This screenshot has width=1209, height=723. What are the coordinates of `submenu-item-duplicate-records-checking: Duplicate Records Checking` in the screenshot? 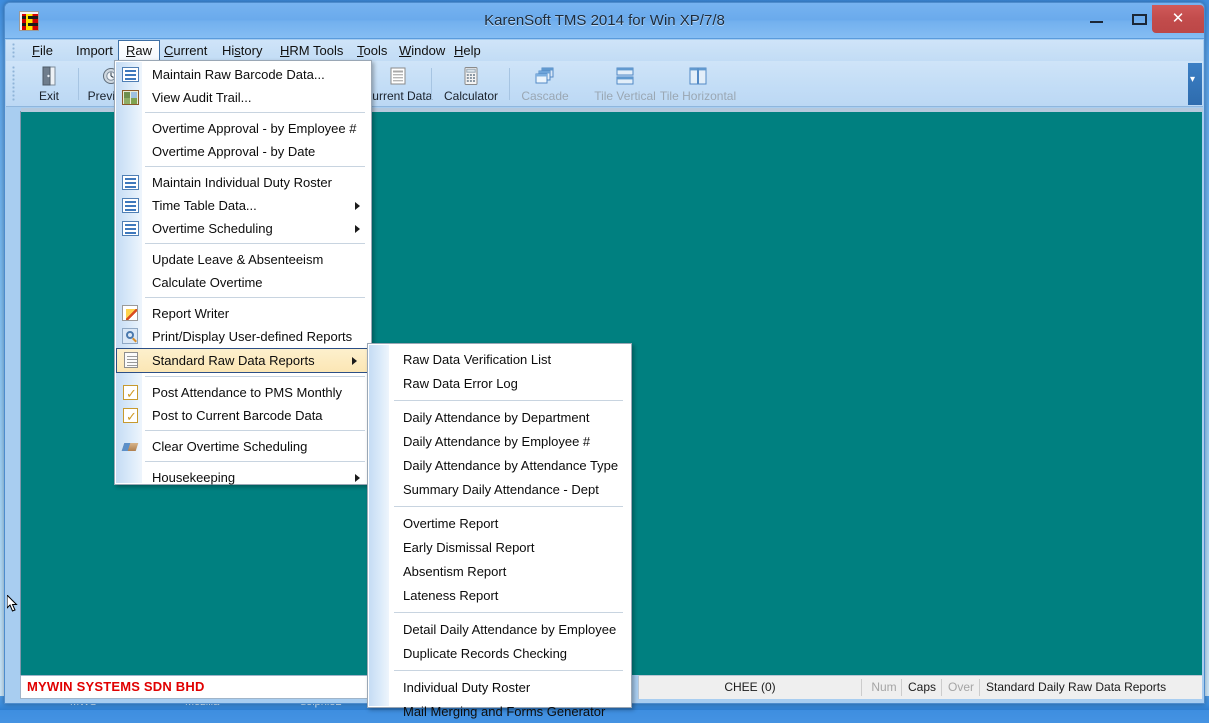 It's located at (499, 653).